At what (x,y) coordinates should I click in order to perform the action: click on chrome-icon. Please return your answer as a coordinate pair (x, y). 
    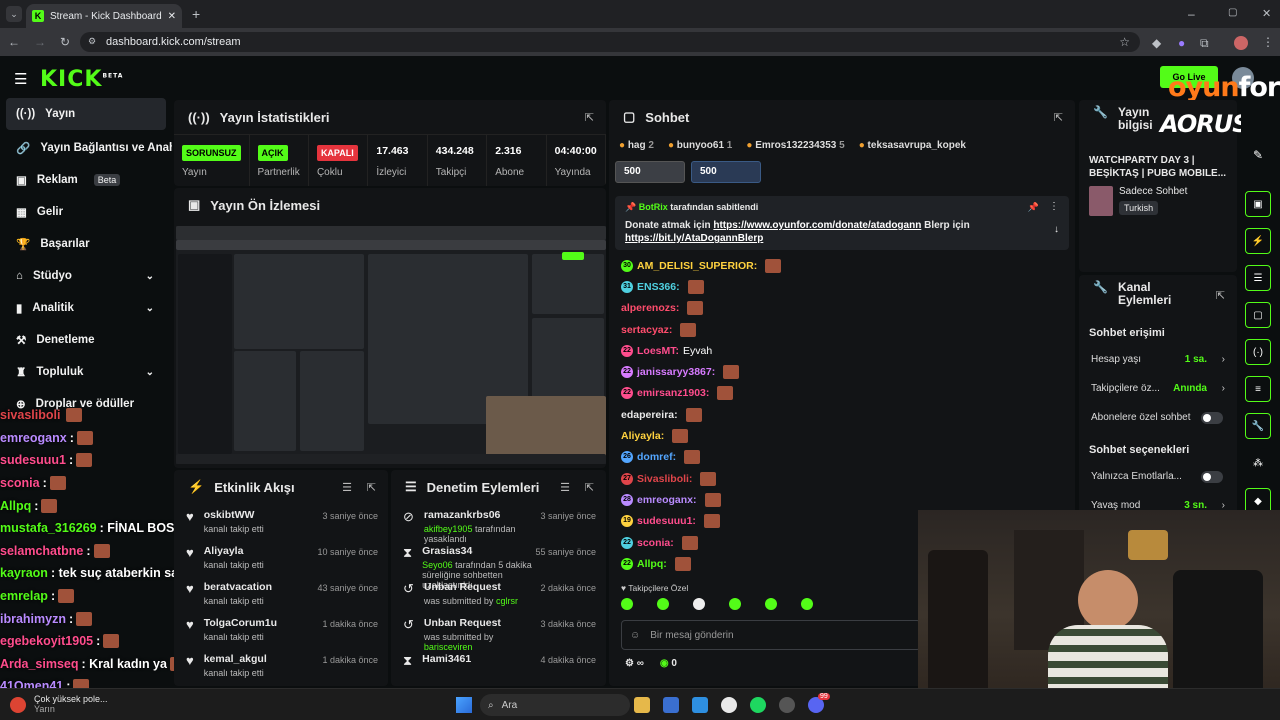
    Looking at the image, I should click on (729, 705).